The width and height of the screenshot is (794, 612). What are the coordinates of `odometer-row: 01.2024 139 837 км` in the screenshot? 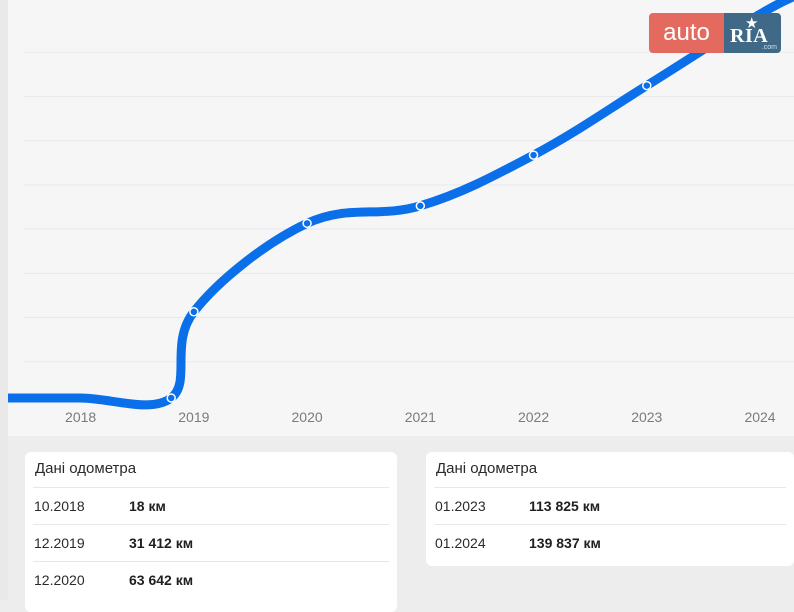 It's located at (610, 542).